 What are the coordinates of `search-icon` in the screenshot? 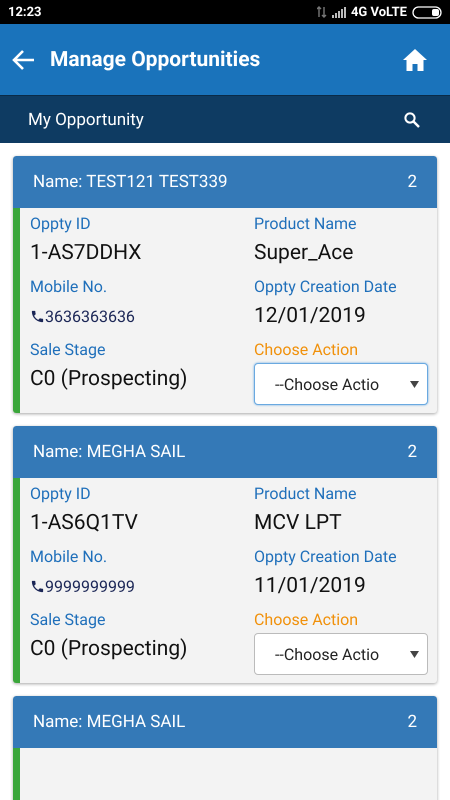 It's located at (412, 120).